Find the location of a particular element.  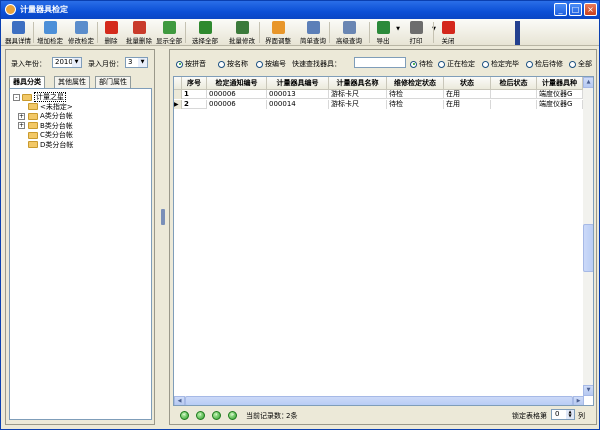

folder-icon is located at coordinates (33, 125).